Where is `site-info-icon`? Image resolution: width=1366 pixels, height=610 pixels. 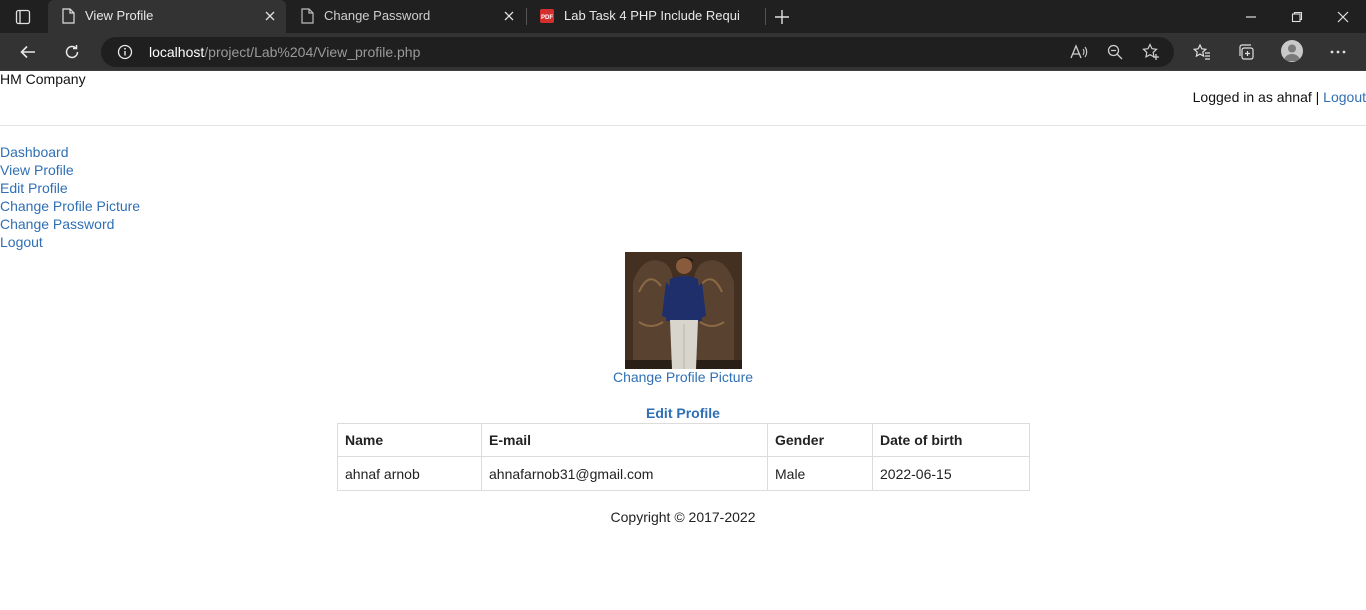
site-info-icon is located at coordinates (125, 52).